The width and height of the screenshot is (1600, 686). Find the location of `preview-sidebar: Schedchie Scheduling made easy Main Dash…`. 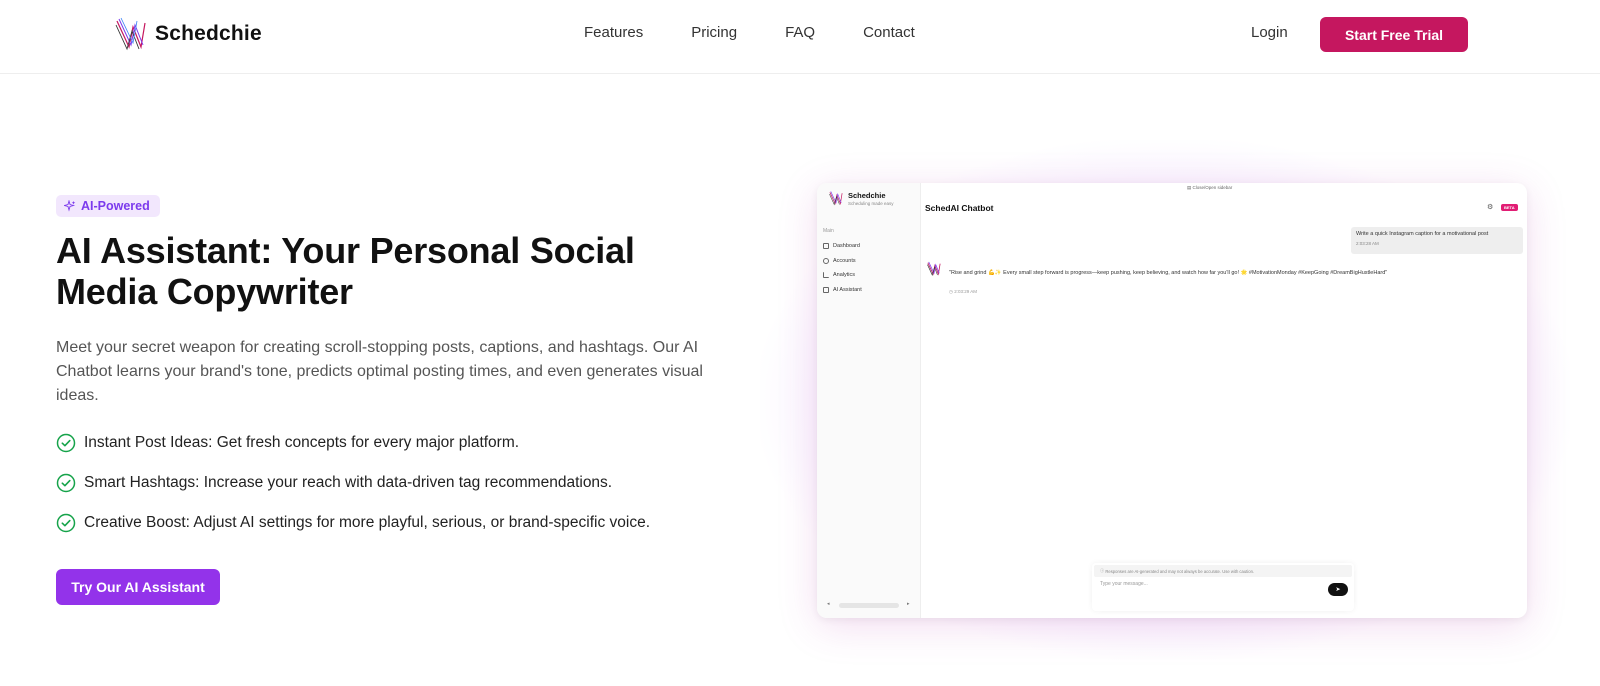

preview-sidebar: Schedchie Scheduling made easy Main Dash… is located at coordinates (869, 400).